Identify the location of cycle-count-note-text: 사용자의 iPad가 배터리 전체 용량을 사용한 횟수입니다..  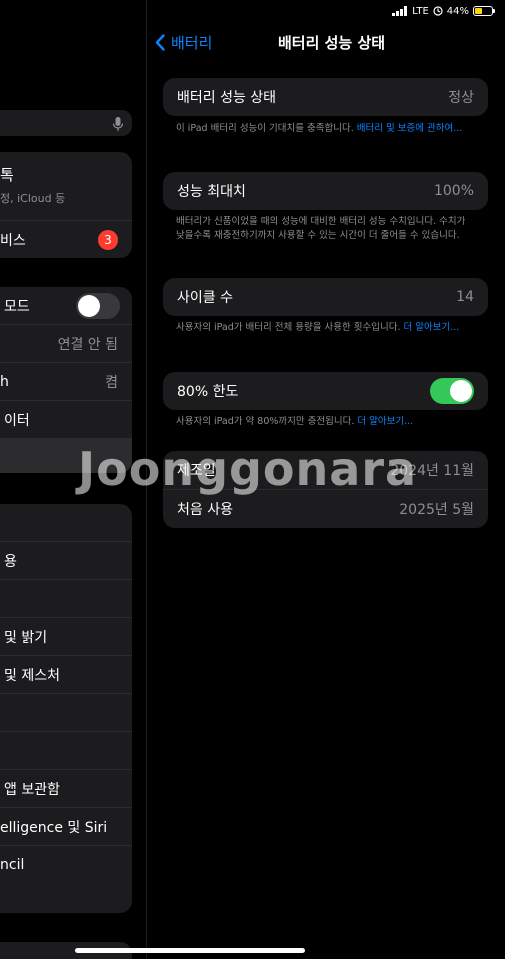
(288, 327).